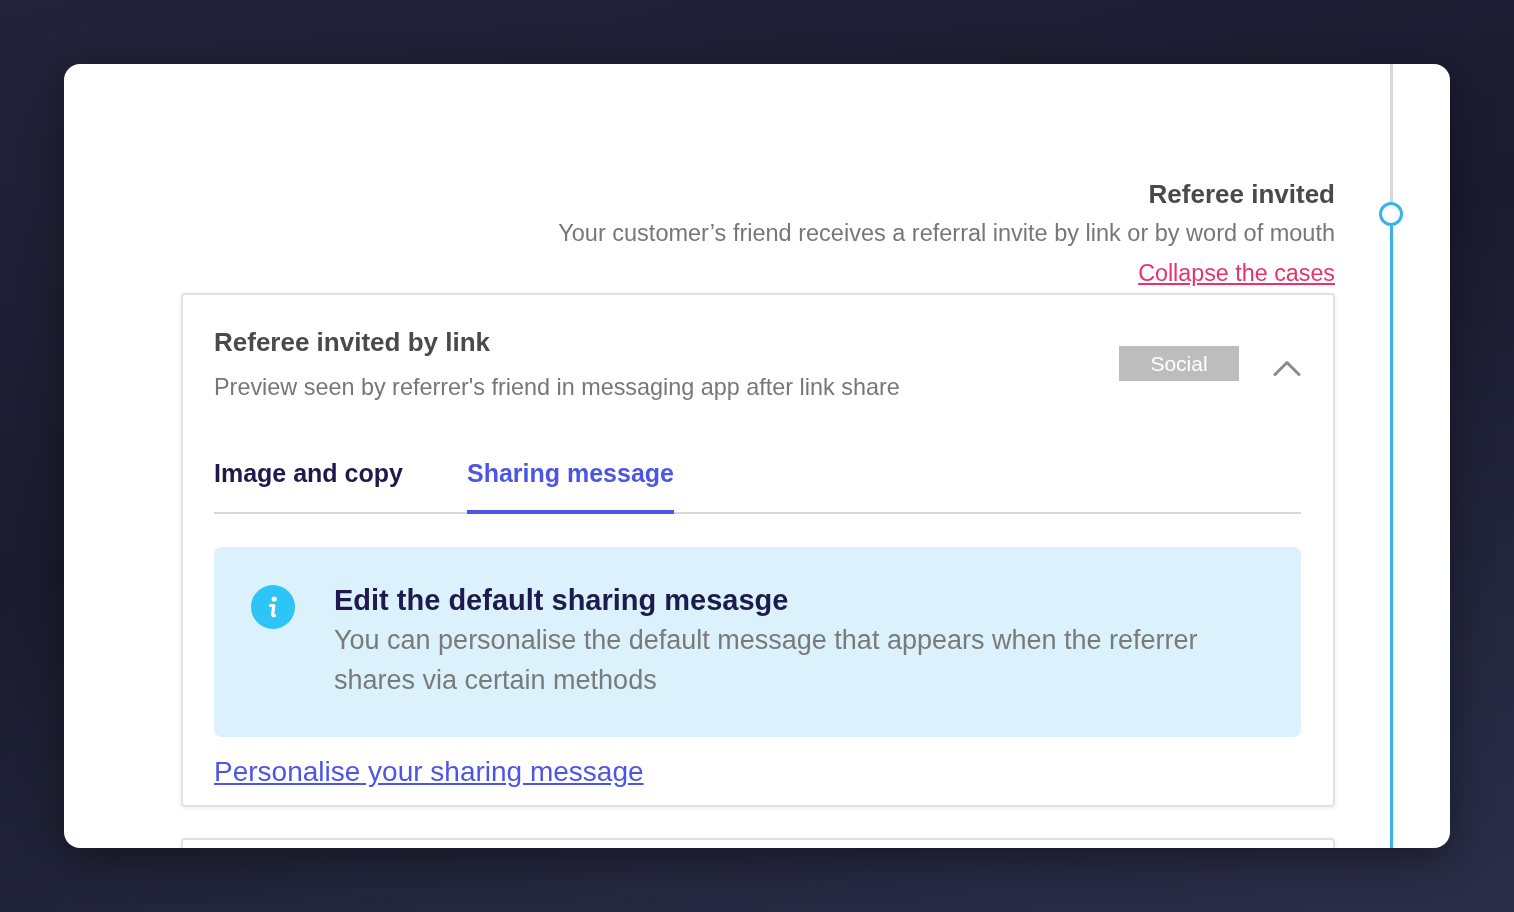  Describe the element at coordinates (562, 600) in the screenshot. I see `info-title: Edit the default sharing mesasge` at that location.